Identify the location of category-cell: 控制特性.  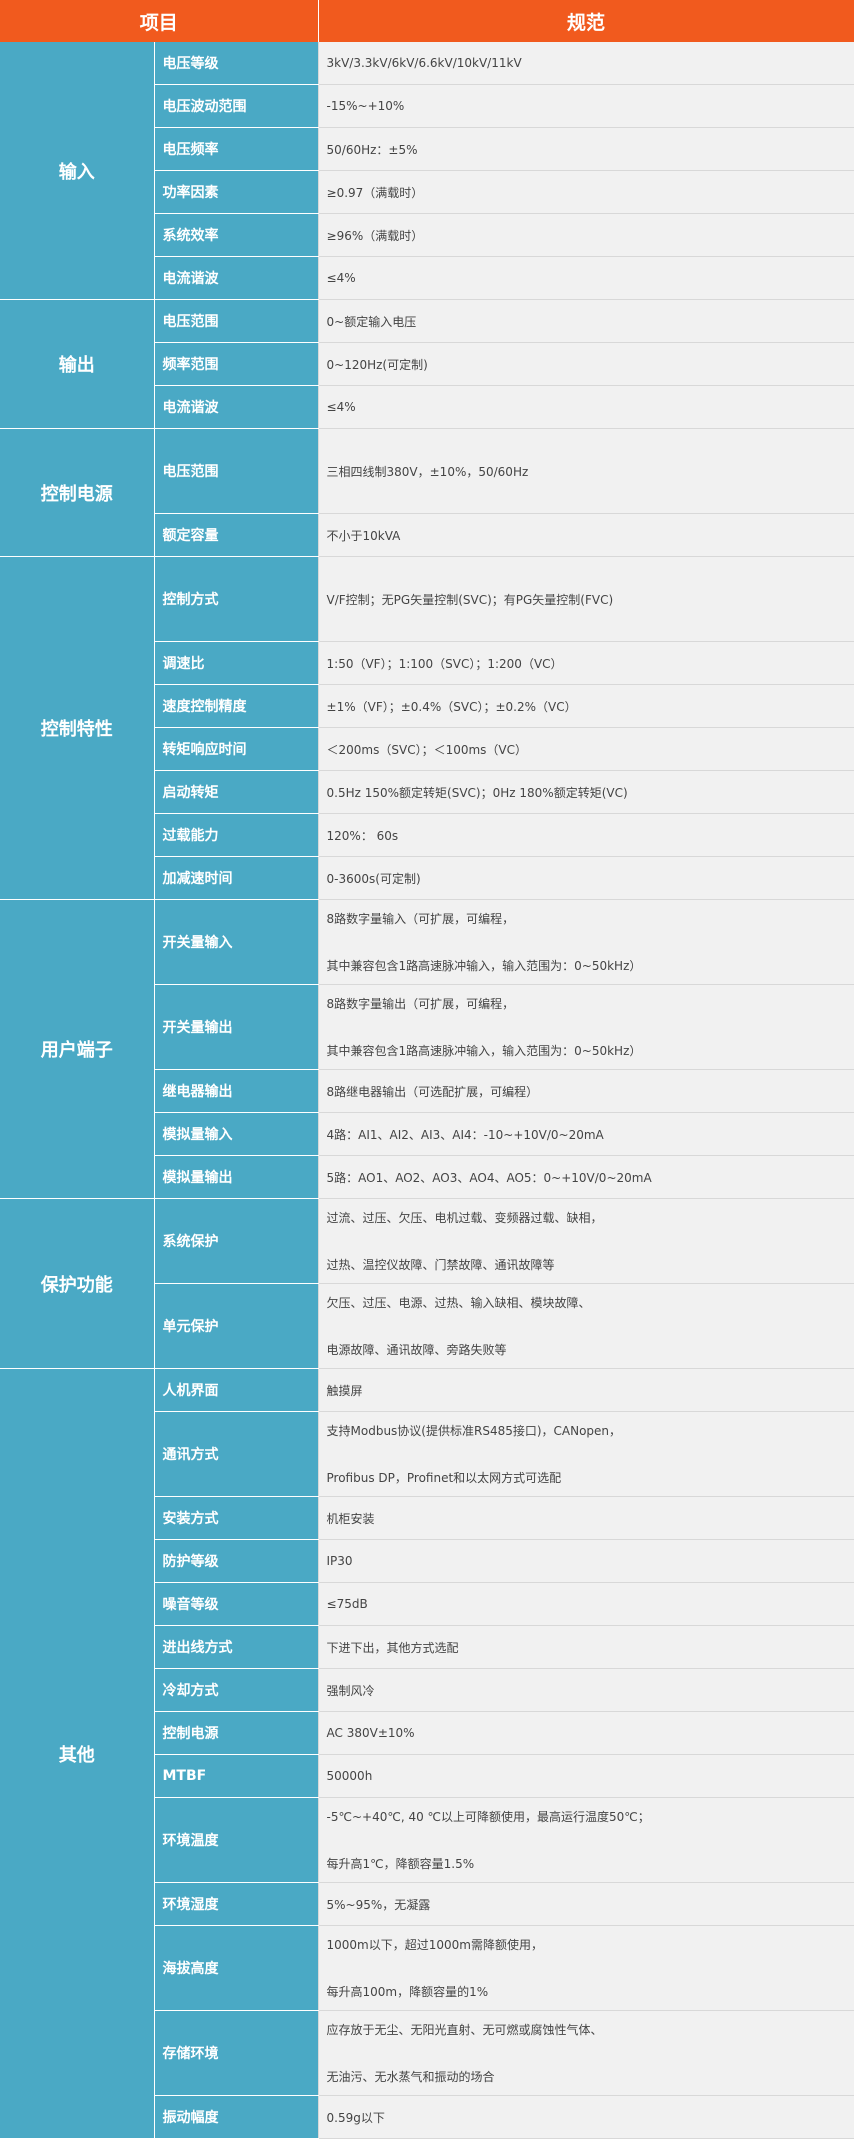
(77, 728).